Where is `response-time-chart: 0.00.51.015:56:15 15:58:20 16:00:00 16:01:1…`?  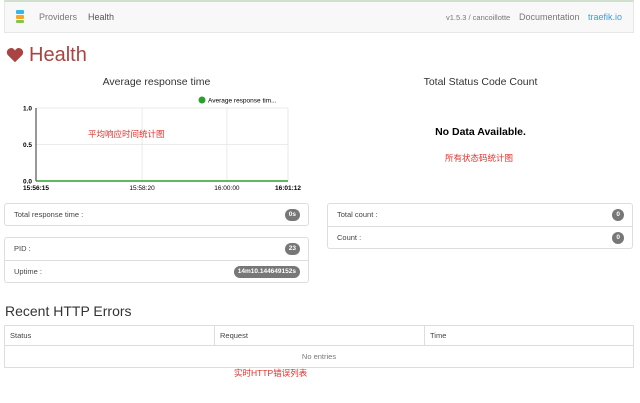 response-time-chart: 0.00.51.015:56:15 15:58:20 16:00:00 16:01:1… is located at coordinates (162, 144).